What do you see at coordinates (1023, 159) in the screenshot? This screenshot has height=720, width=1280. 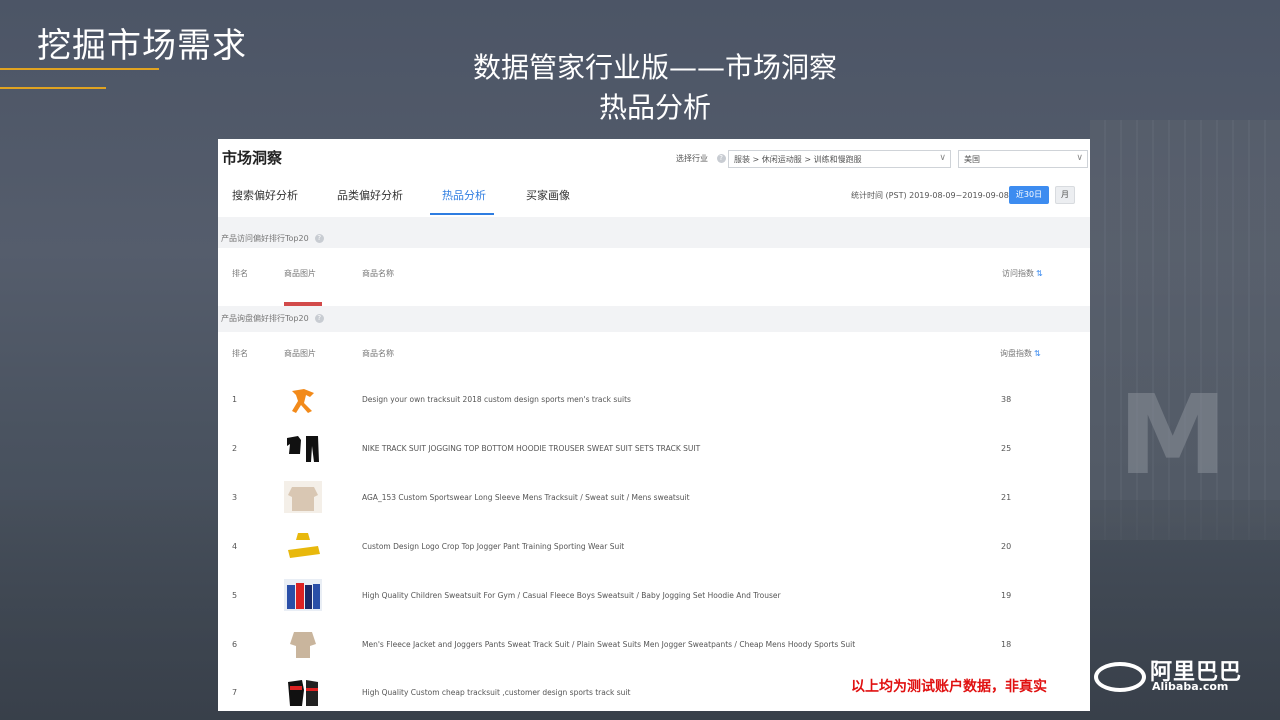 I see `country-select: 美国 ∨` at bounding box center [1023, 159].